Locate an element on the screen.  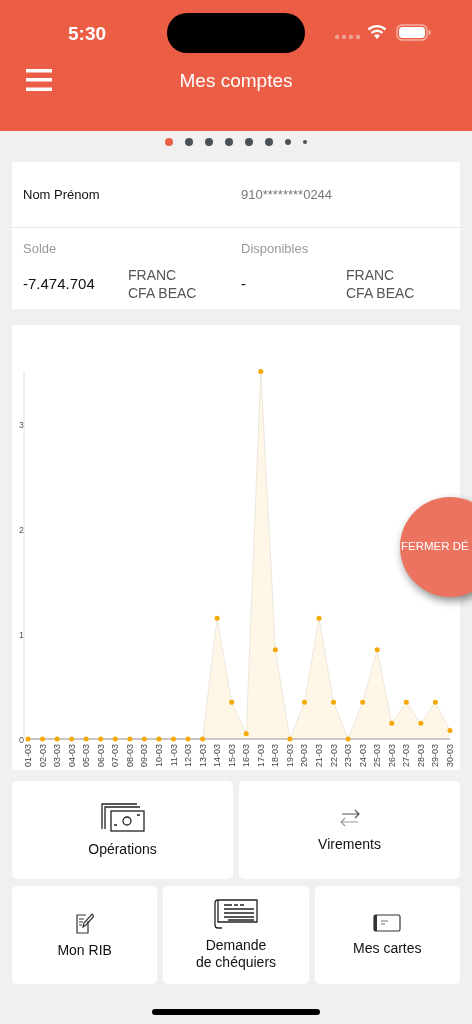
card-icon is located at coordinates (387, 922).